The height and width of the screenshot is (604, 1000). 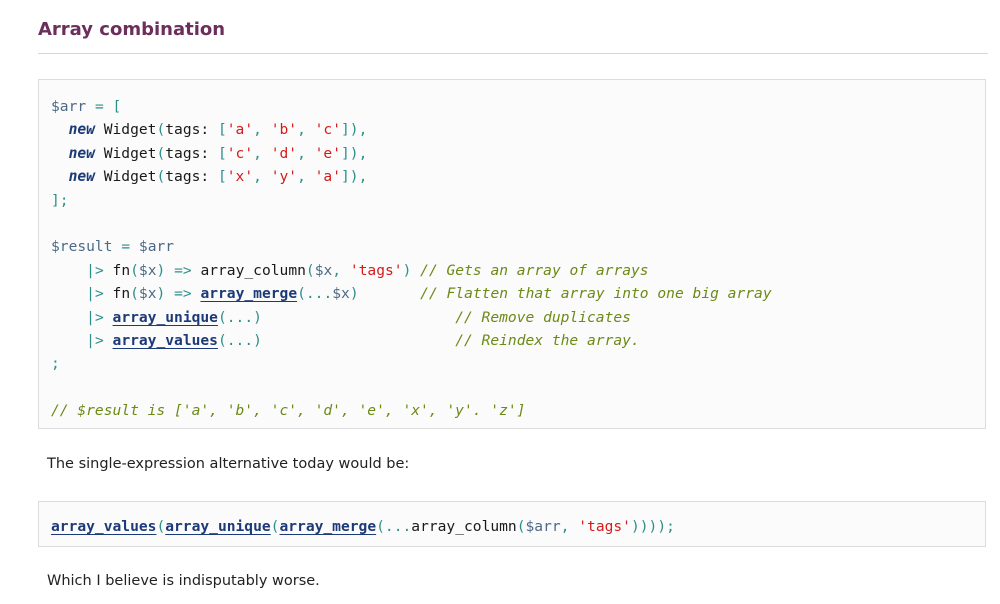 I want to click on array-values-link: array_values, so click(x=165, y=340).